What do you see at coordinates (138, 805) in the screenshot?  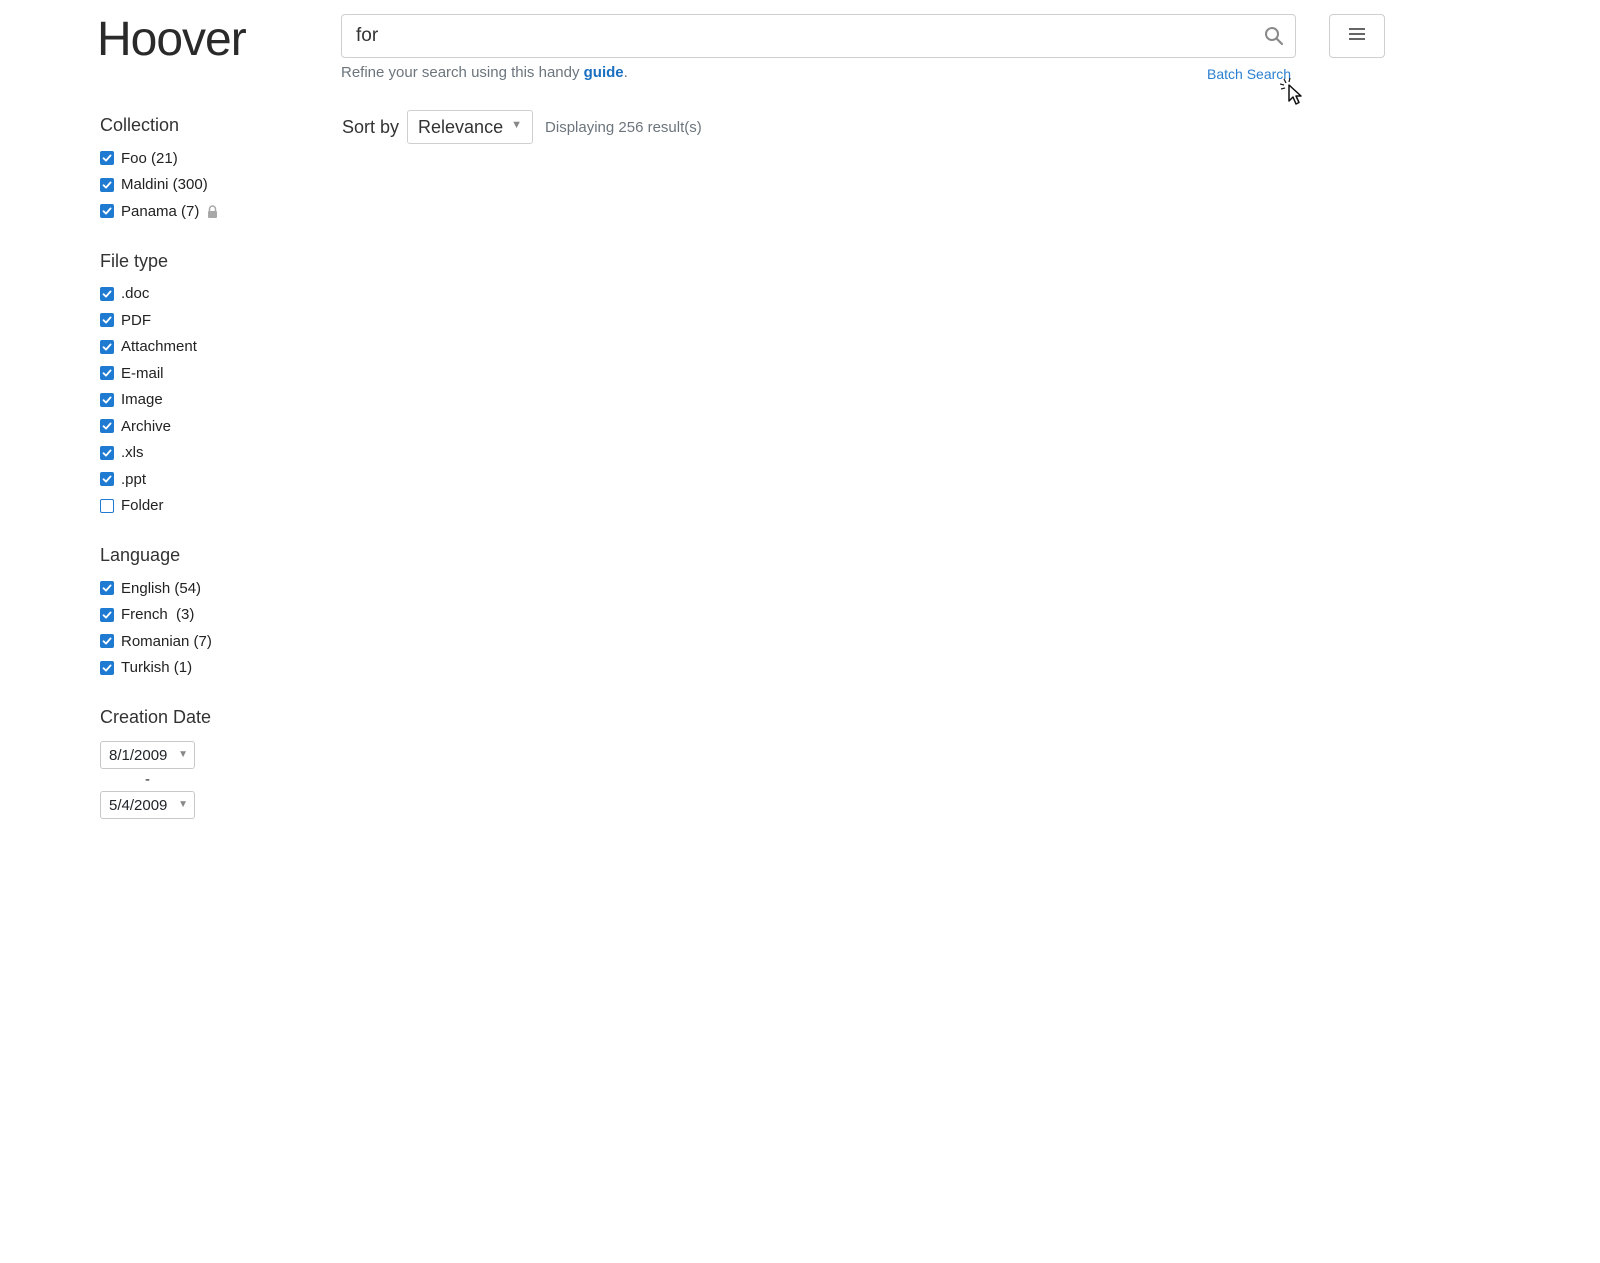 I see `date-to-value: 5/4/2009` at bounding box center [138, 805].